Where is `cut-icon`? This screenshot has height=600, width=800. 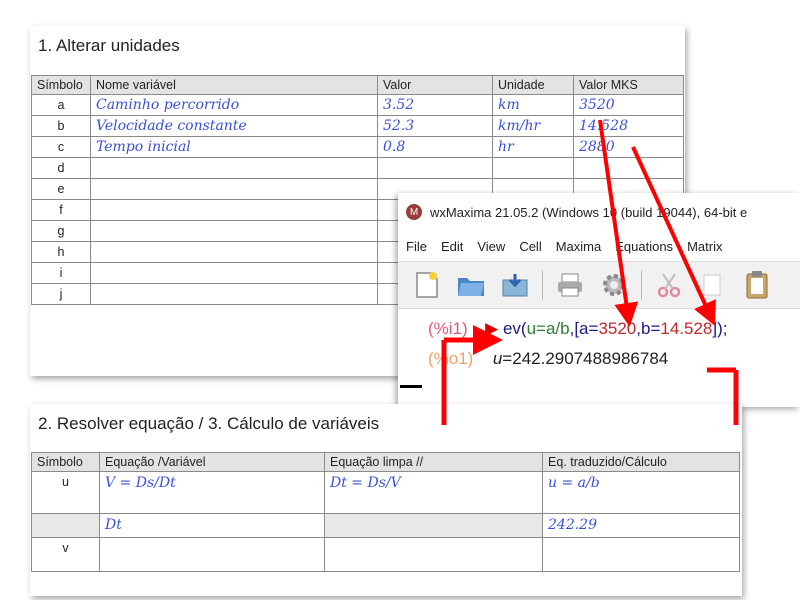
cut-icon is located at coordinates (669, 285).